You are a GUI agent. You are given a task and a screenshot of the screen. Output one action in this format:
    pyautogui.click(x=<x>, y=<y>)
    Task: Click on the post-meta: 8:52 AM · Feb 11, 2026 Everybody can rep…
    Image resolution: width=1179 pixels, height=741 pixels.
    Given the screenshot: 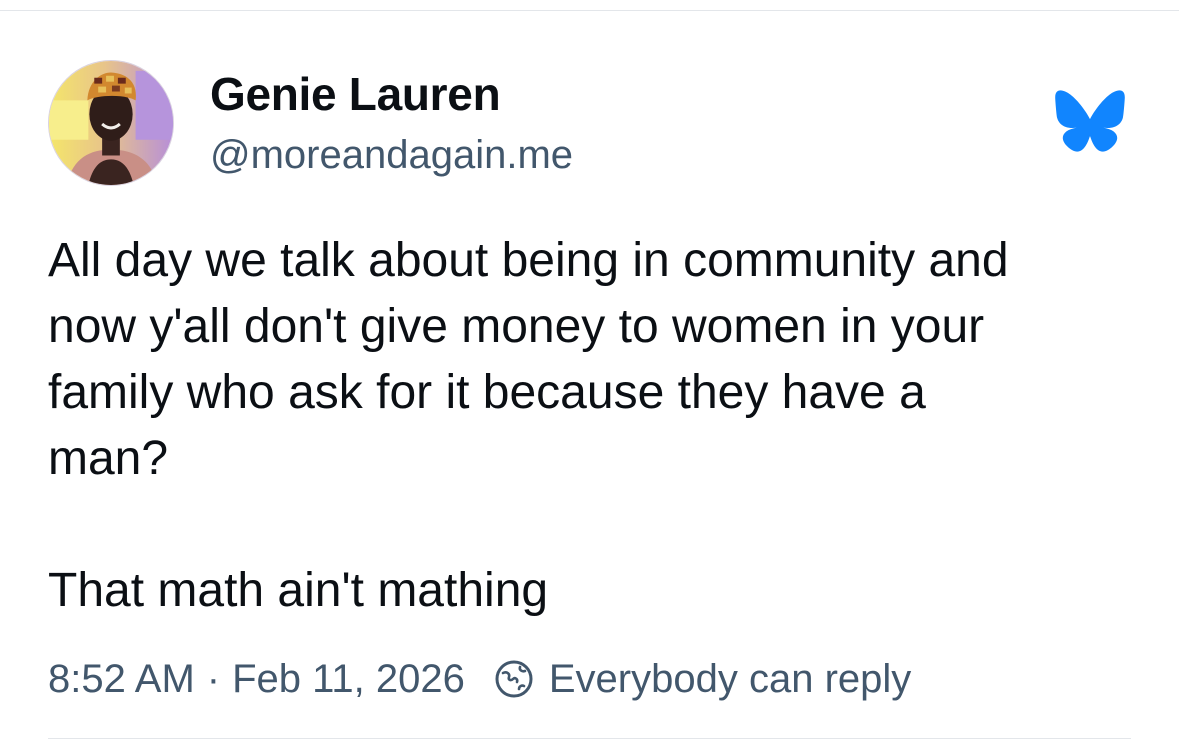 What is the action you would take?
    pyautogui.click(x=479, y=679)
    